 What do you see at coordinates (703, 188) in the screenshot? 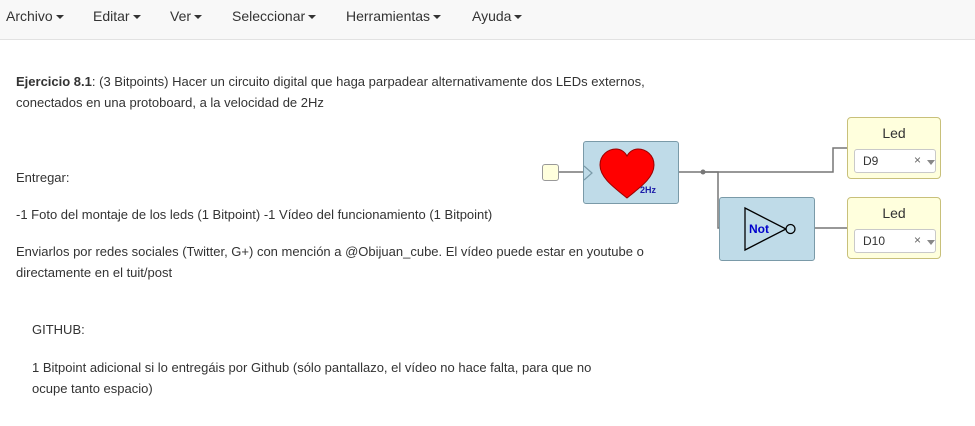
I see `circuit-wires` at bounding box center [703, 188].